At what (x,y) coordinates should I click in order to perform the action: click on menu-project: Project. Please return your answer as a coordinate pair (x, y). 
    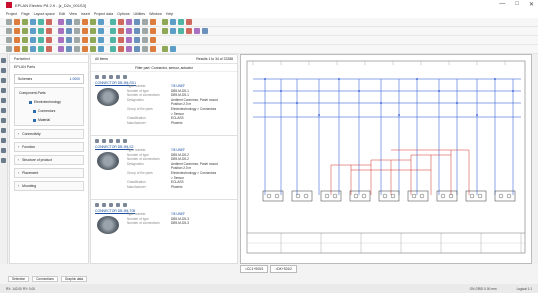
    Looking at the image, I should click on (11, 14).